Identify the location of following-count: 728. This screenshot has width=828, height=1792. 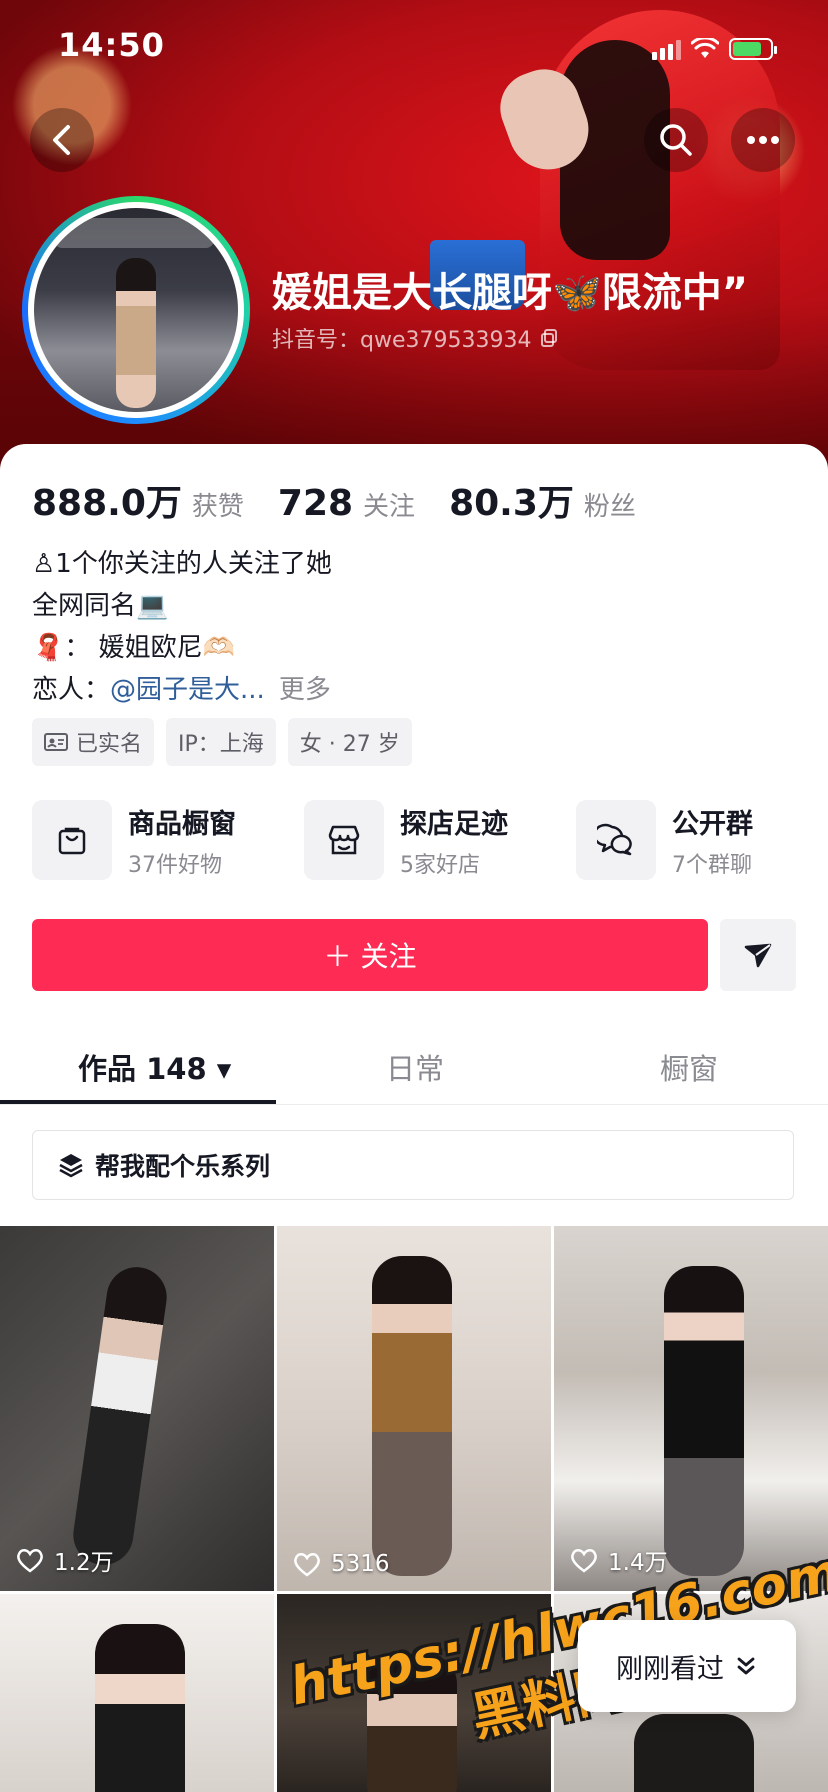
(315, 503).